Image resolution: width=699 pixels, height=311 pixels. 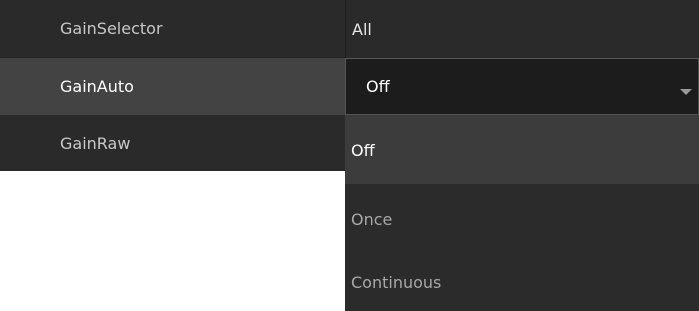 What do you see at coordinates (172, 143) in the screenshot?
I see `property-name: GainRaw` at bounding box center [172, 143].